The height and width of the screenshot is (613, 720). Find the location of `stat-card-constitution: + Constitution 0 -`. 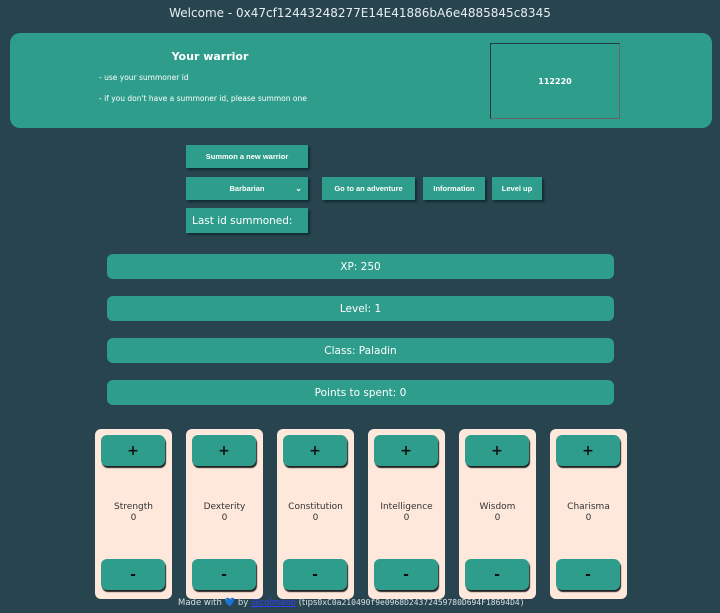

stat-card-constitution: + Constitution 0 - is located at coordinates (315, 514).